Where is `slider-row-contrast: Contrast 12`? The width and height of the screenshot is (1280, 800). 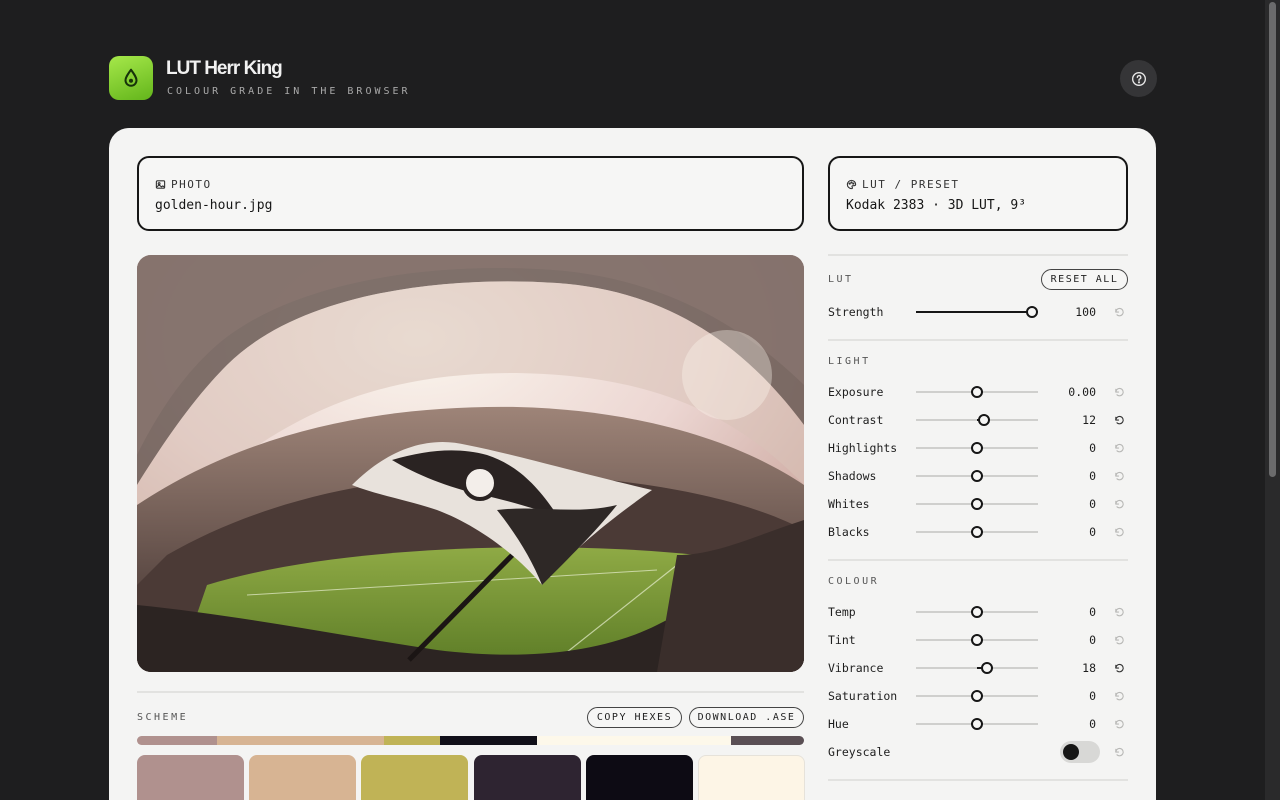
slider-row-contrast: Contrast 12 is located at coordinates (978, 420).